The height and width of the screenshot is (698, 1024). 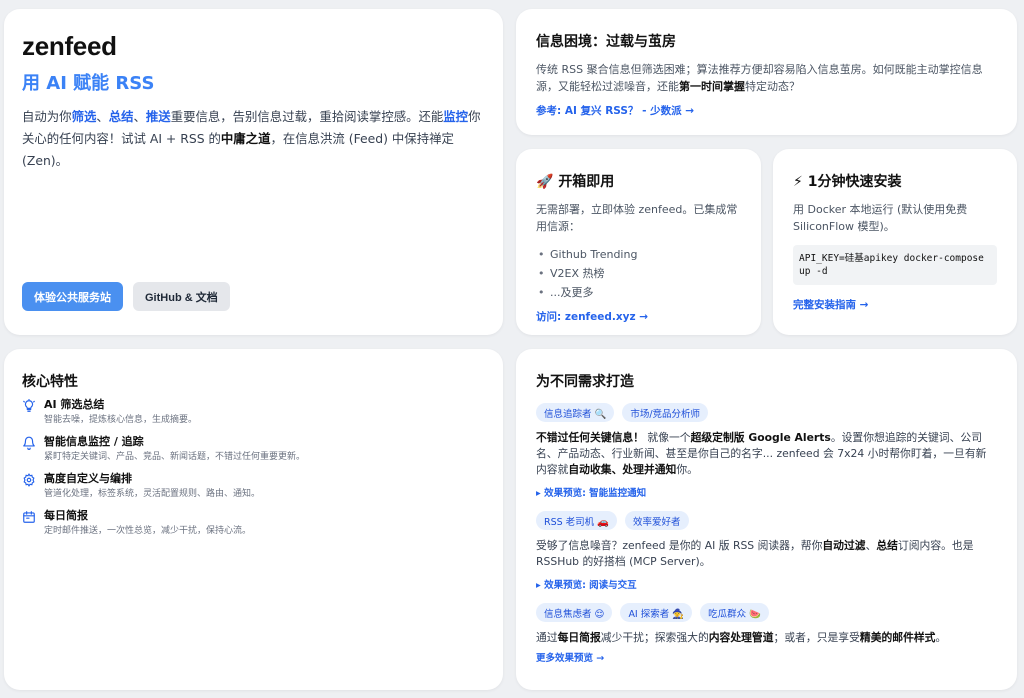 I want to click on quick-start-title: 🚀 开箱即用, so click(x=575, y=182).